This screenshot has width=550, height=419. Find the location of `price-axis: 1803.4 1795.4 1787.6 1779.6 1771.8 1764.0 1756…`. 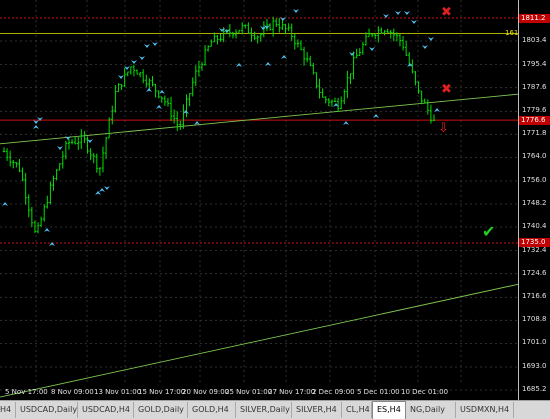

price-axis: 1803.4 1795.4 1787.6 1779.6 1771.8 1764.0 1756… is located at coordinates (534, 200).